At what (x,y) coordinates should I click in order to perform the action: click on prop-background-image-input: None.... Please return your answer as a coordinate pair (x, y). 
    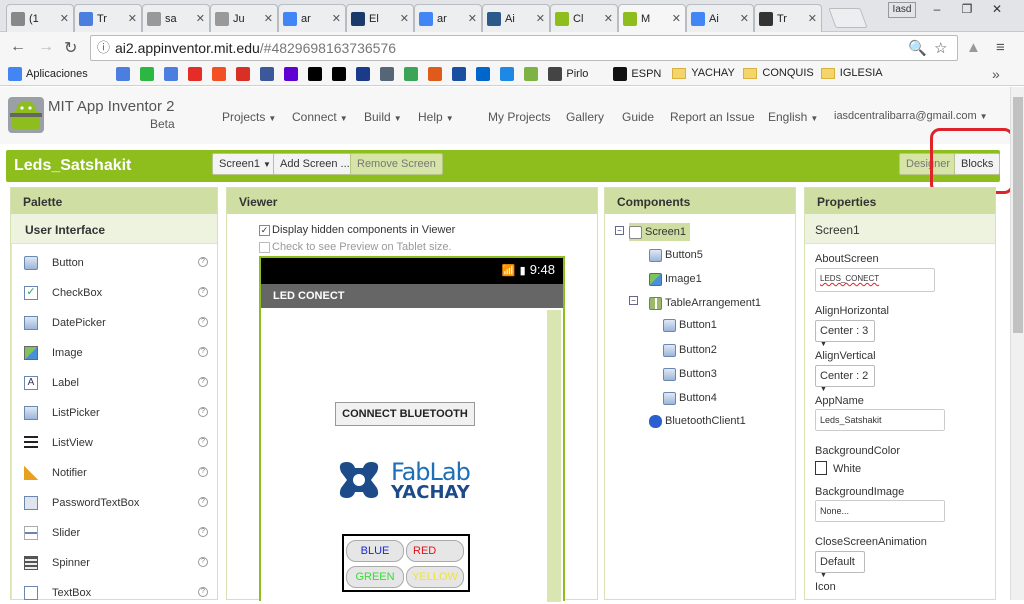
    Looking at the image, I should click on (880, 511).